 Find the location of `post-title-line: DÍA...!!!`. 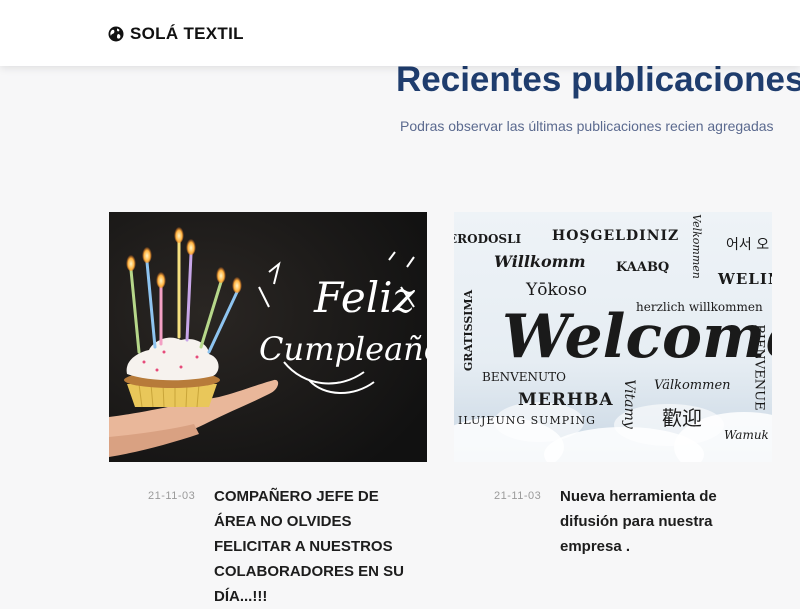

post-title-line: DÍA...!!! is located at coordinates (241, 596).